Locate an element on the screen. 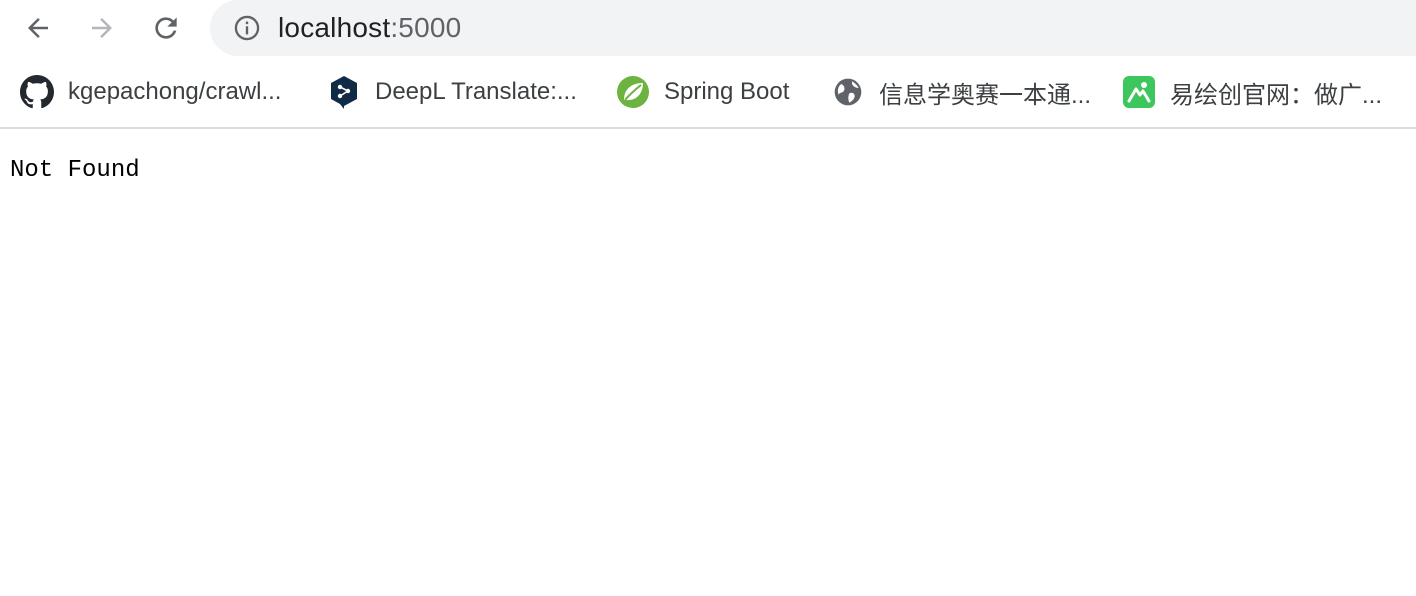  bookmark-spring-boot: Spring Boot is located at coordinates (702, 92).